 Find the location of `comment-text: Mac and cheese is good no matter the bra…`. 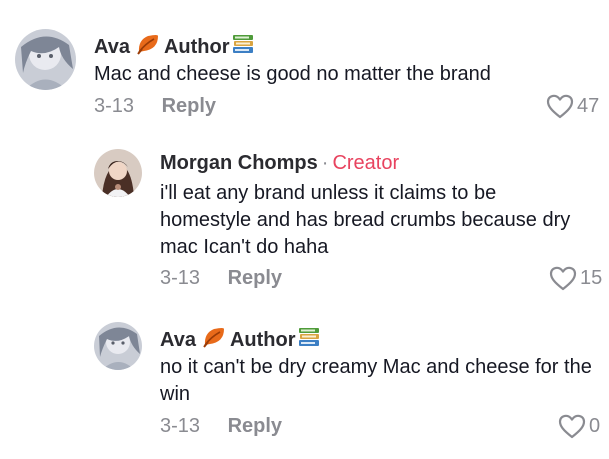

comment-text: Mac and cheese is good no matter the bra… is located at coordinates (292, 74).